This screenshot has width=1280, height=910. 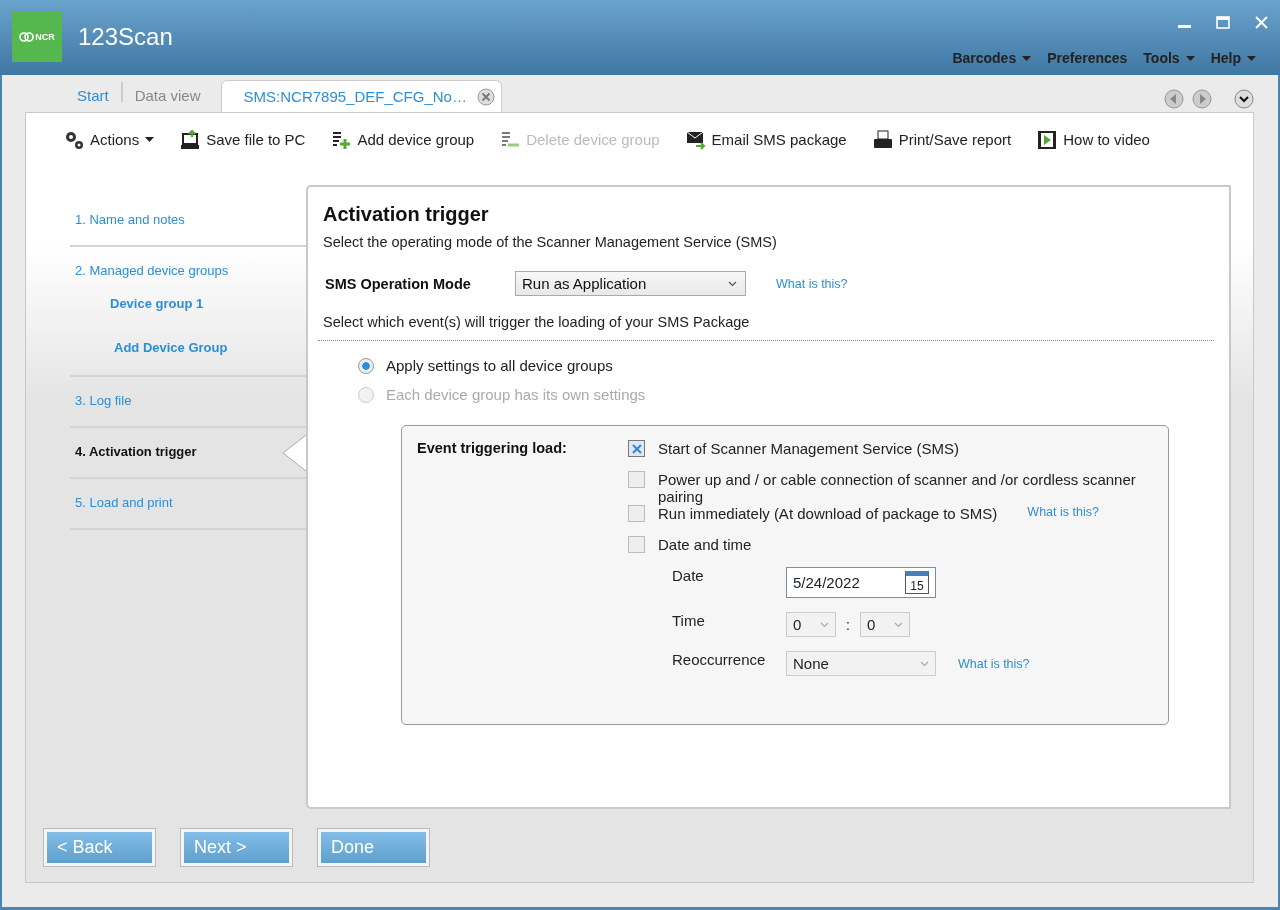 What do you see at coordinates (173, 452) in the screenshot?
I see `step-link: 4. Activation trigger` at bounding box center [173, 452].